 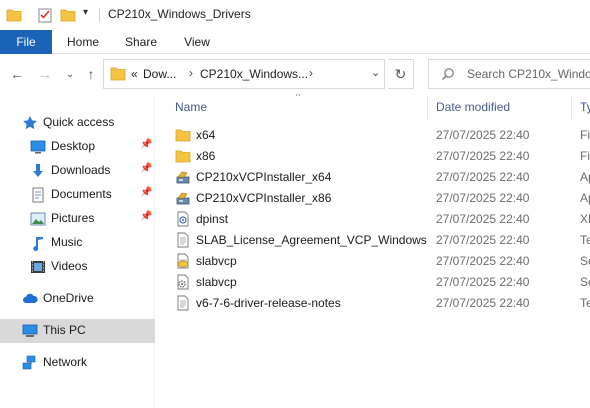 What do you see at coordinates (197, 42) in the screenshot?
I see `tab-view: View` at bounding box center [197, 42].